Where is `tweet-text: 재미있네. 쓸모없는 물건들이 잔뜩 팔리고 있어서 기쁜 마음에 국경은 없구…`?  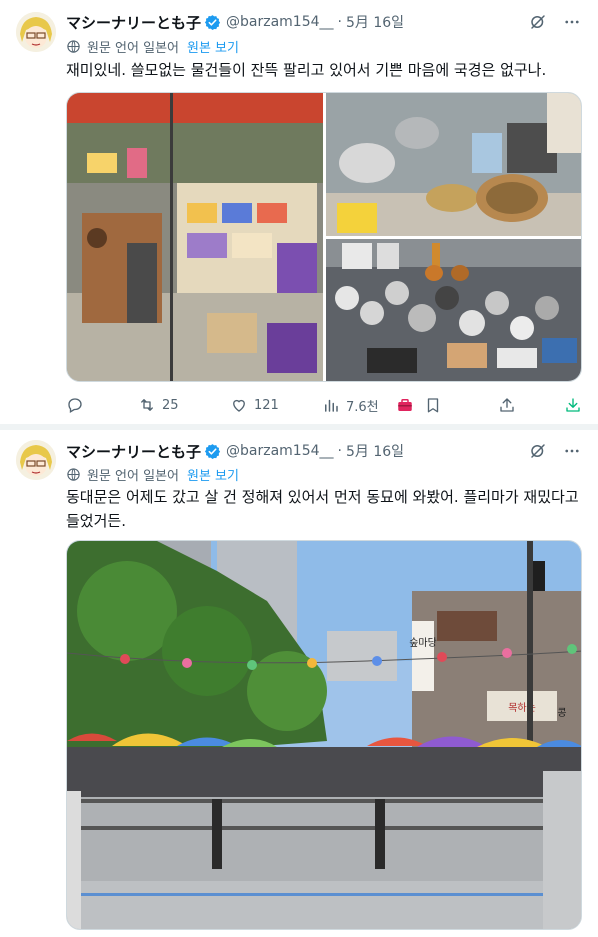 tweet-text: 재미있네. 쓸모없는 물건들이 잔뜩 팔리고 있어서 기쁜 마음에 국경은 없구… is located at coordinates (306, 70).